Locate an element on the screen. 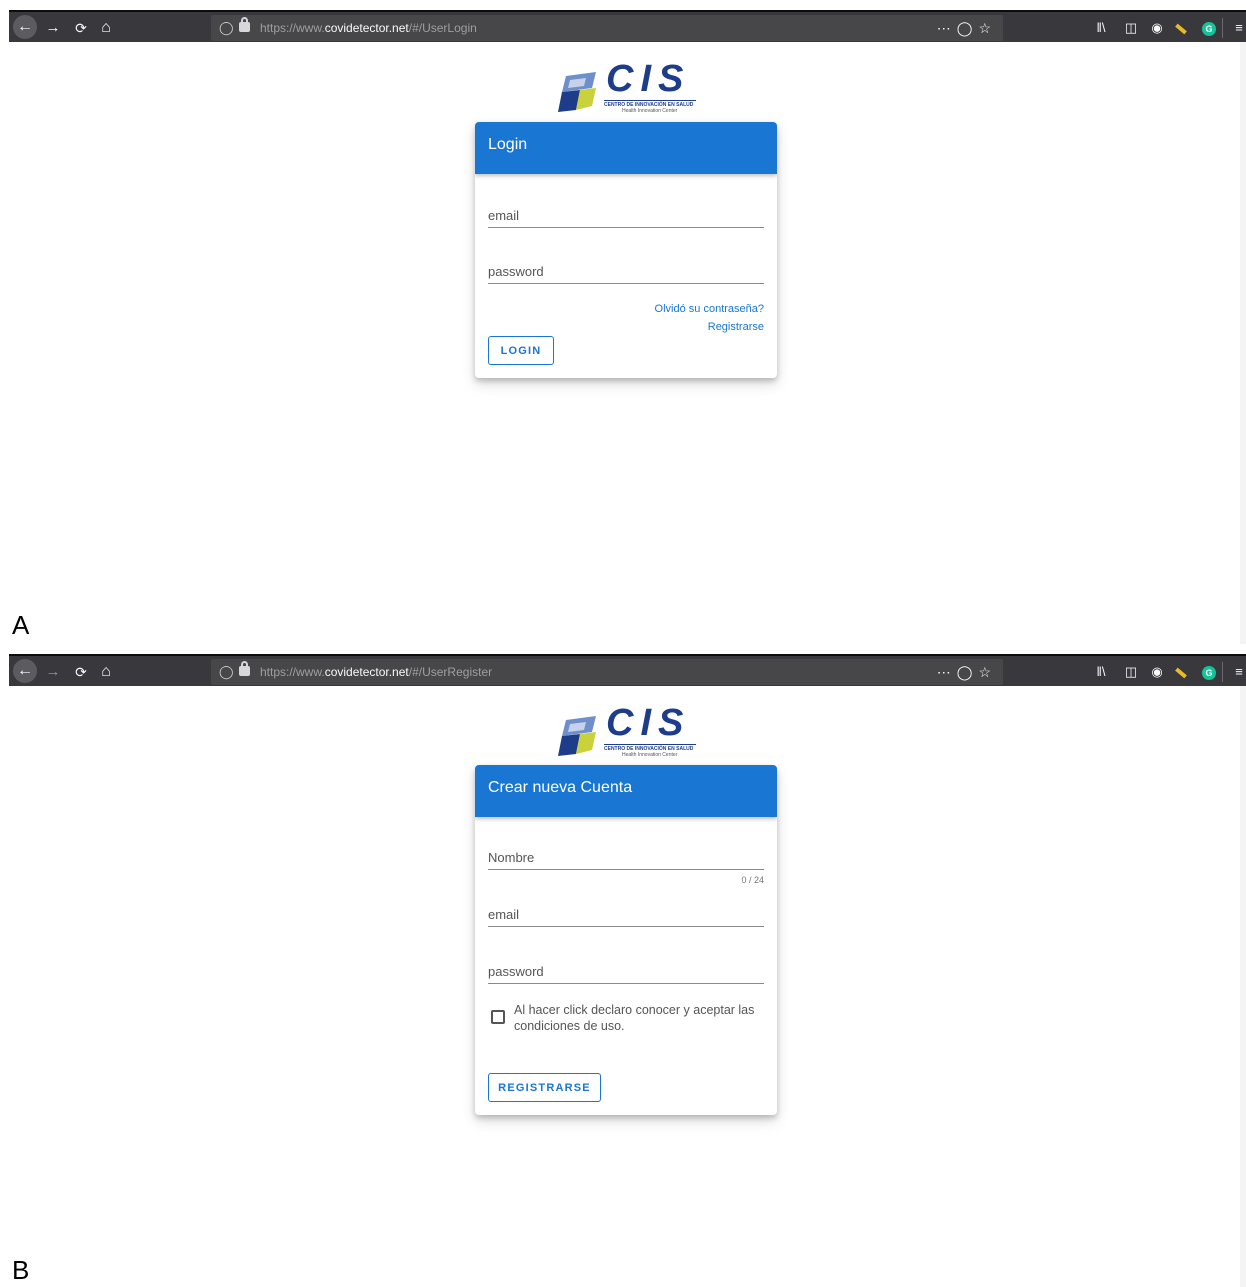 This screenshot has width=1246, height=1287. name-input is located at coordinates (626, 852).